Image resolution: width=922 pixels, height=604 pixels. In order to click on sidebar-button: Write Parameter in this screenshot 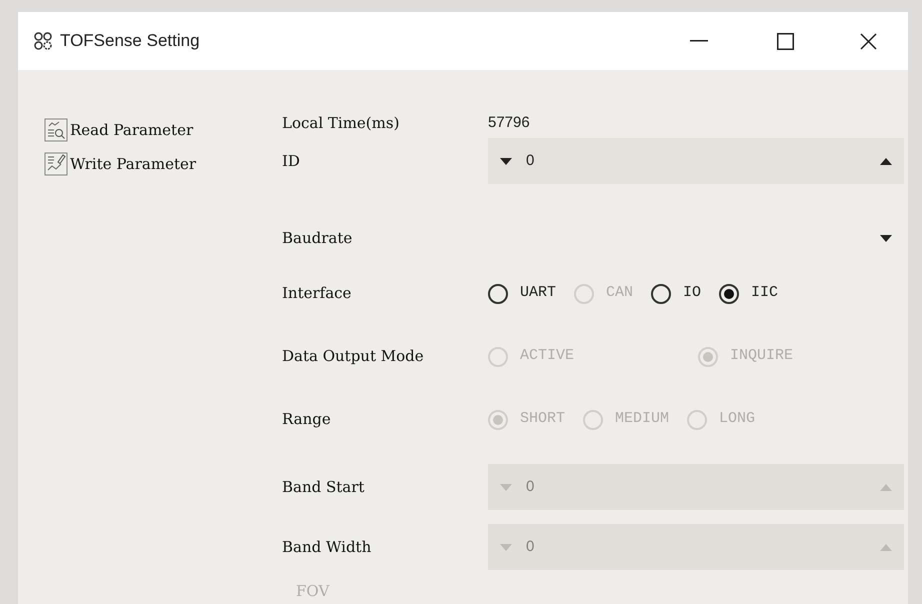, I will do `click(163, 164)`.